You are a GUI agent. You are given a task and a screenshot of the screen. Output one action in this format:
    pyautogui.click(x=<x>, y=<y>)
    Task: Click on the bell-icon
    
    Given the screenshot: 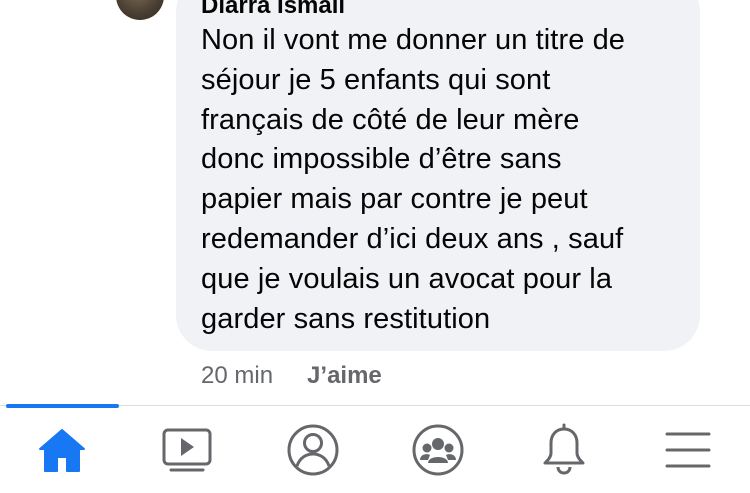 What is the action you would take?
    pyautogui.click(x=564, y=449)
    